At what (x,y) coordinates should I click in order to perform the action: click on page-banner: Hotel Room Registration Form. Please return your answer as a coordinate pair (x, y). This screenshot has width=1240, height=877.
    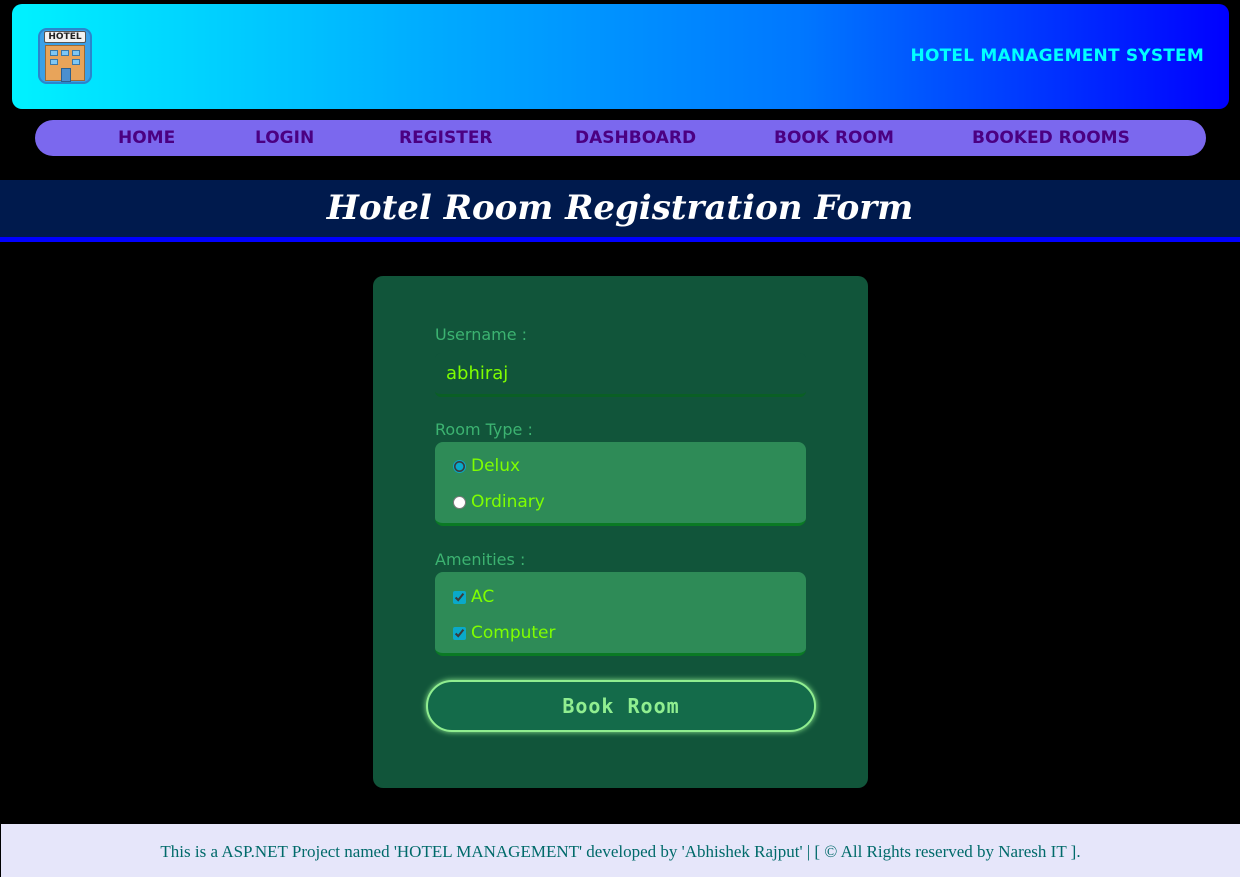
    Looking at the image, I should click on (620, 211).